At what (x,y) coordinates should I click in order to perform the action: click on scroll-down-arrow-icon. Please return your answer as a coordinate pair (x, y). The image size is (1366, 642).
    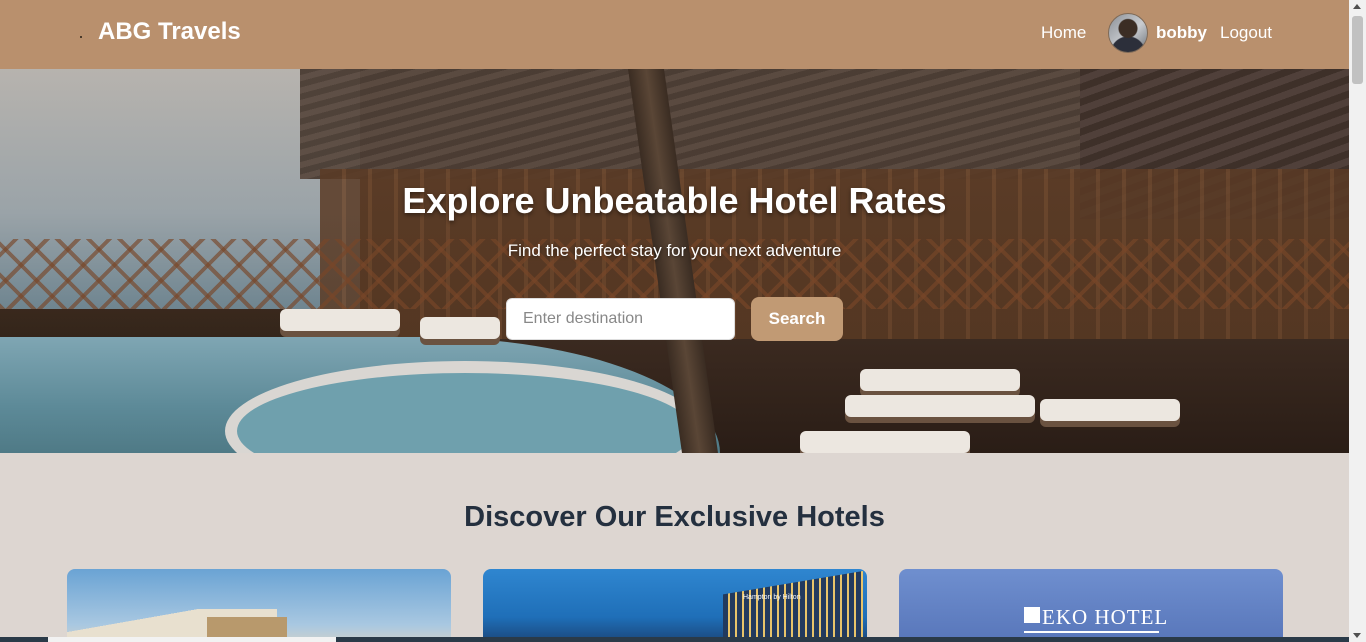
    Looking at the image, I should click on (1357, 635).